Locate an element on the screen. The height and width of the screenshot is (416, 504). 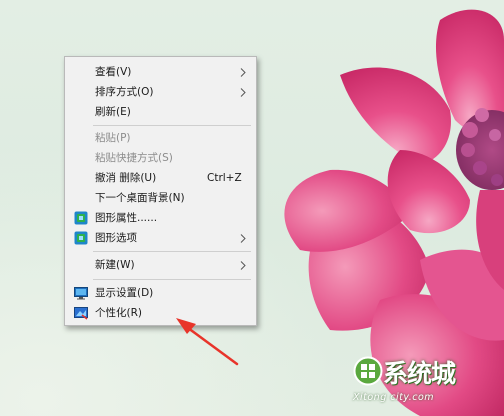
menu-item-label: 排序方式(O) is located at coordinates (124, 92).